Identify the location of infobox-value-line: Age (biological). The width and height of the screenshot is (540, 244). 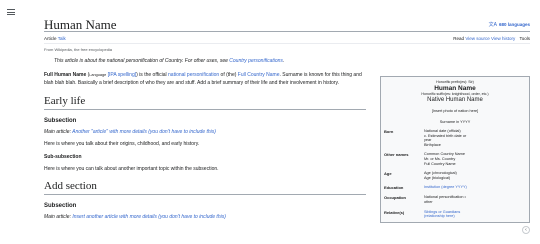
(437, 177).